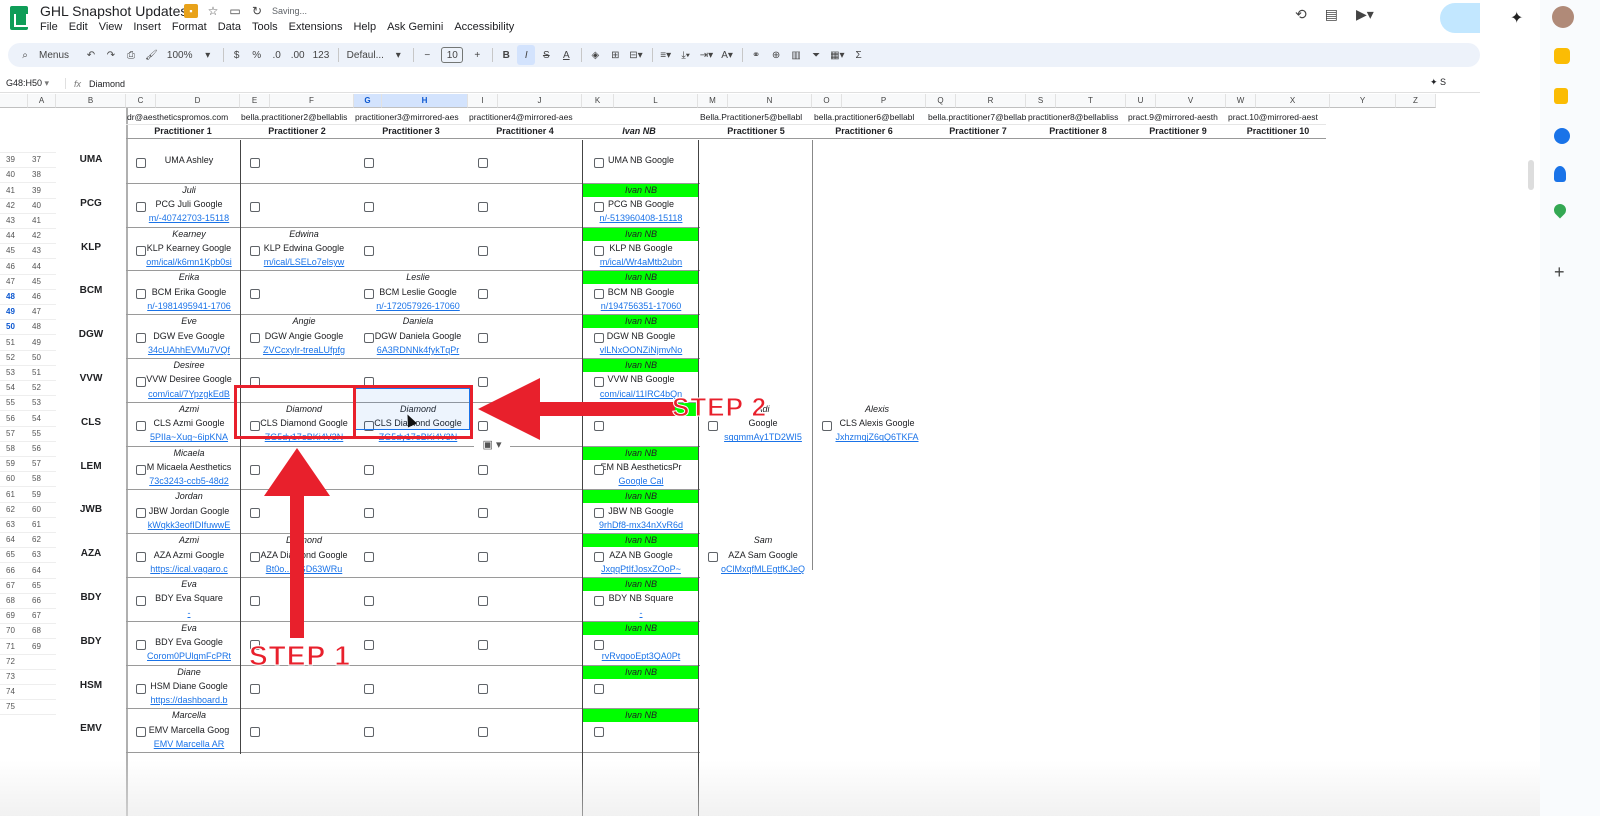 The width and height of the screenshot is (1600, 816). I want to click on cell-p2-line3: Bt0o...hjGD63WRu, so click(304, 569).